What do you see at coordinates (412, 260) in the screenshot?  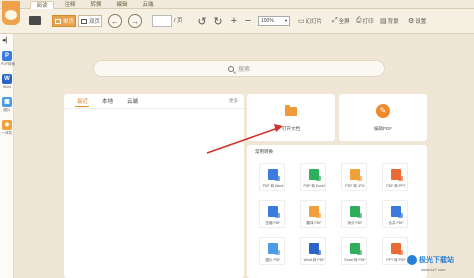 I see `watermark-logo-icon` at bounding box center [412, 260].